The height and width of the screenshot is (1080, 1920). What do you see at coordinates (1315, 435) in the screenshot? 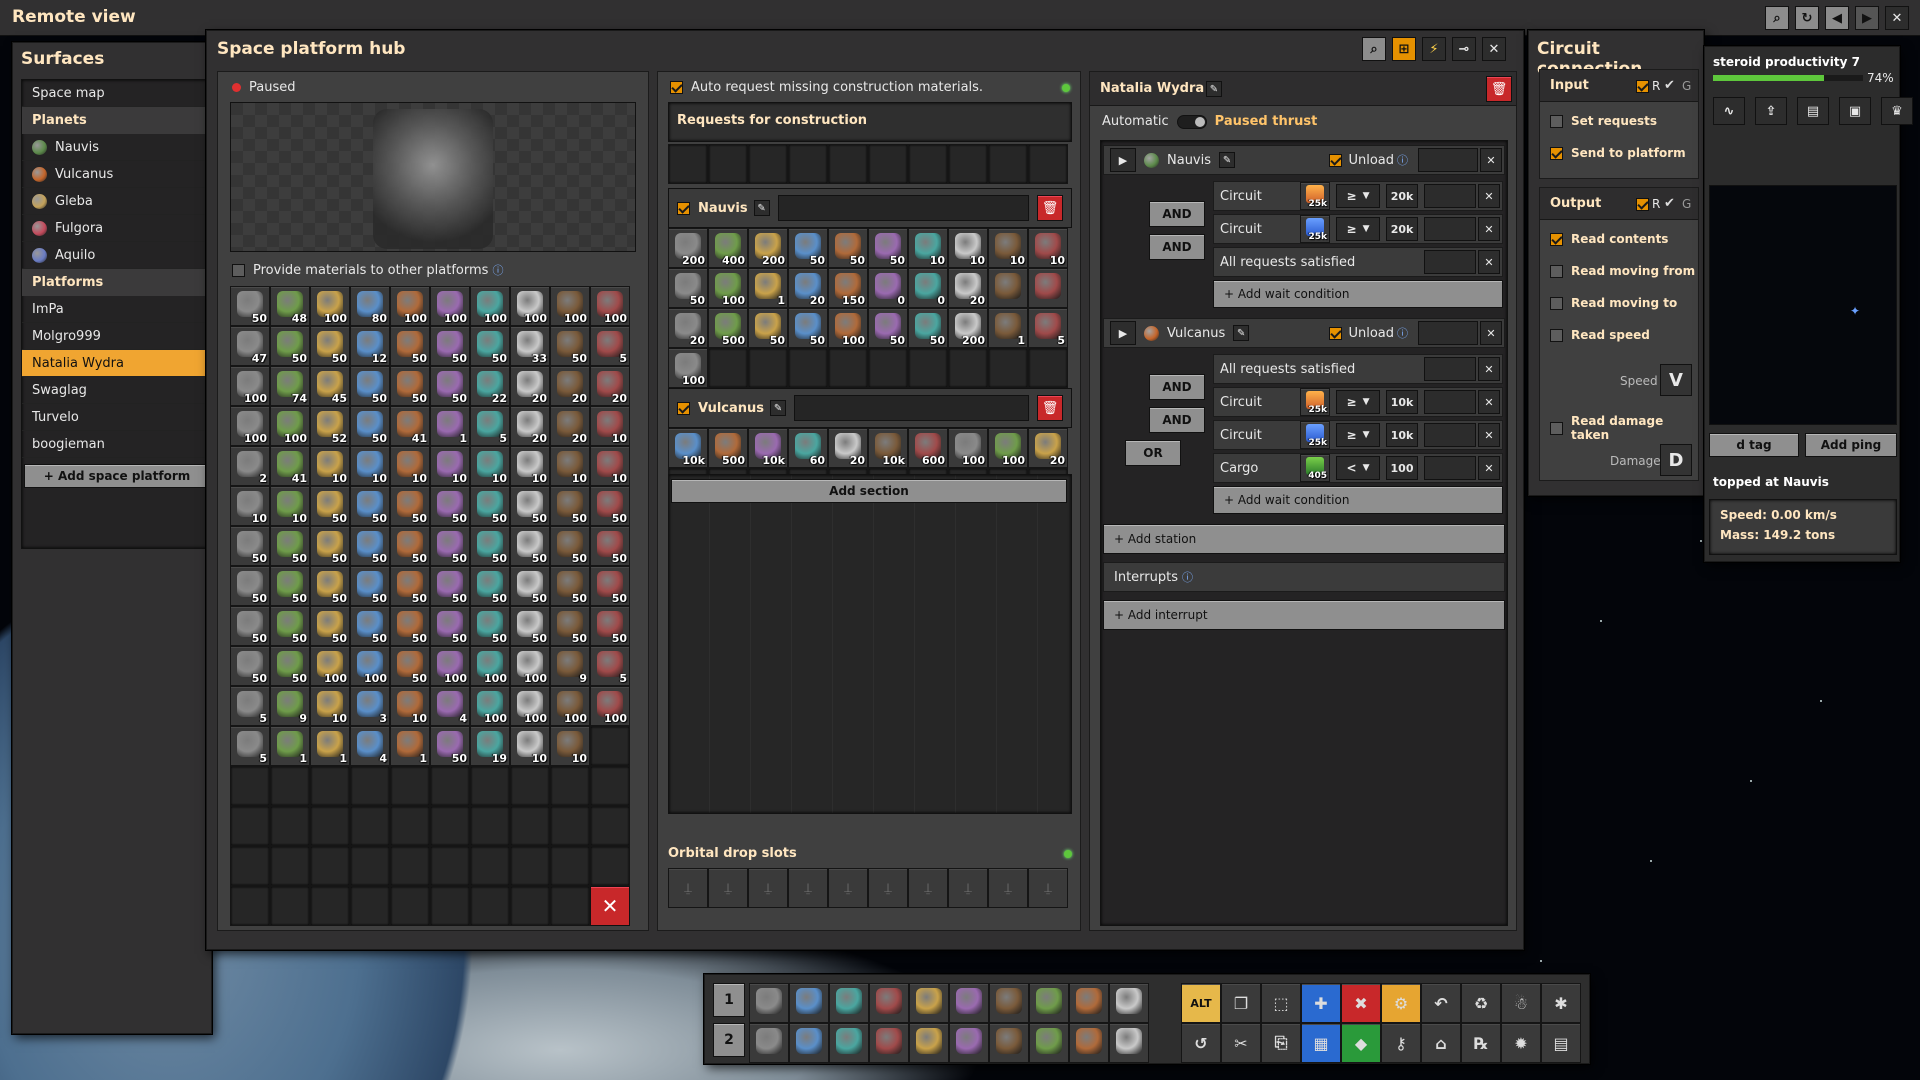
I see `signal-slot: 25k` at bounding box center [1315, 435].